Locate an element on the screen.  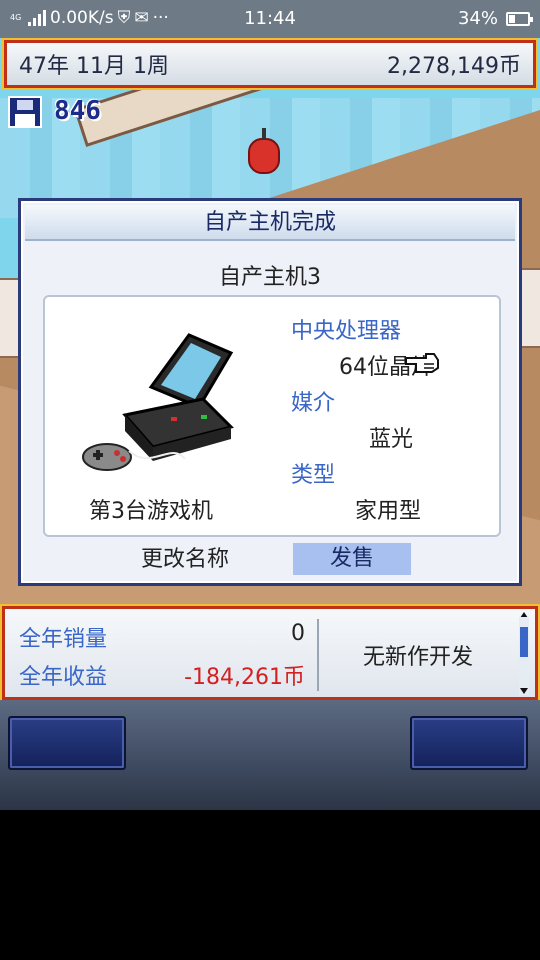
right-menu-button is located at coordinates (469, 743).